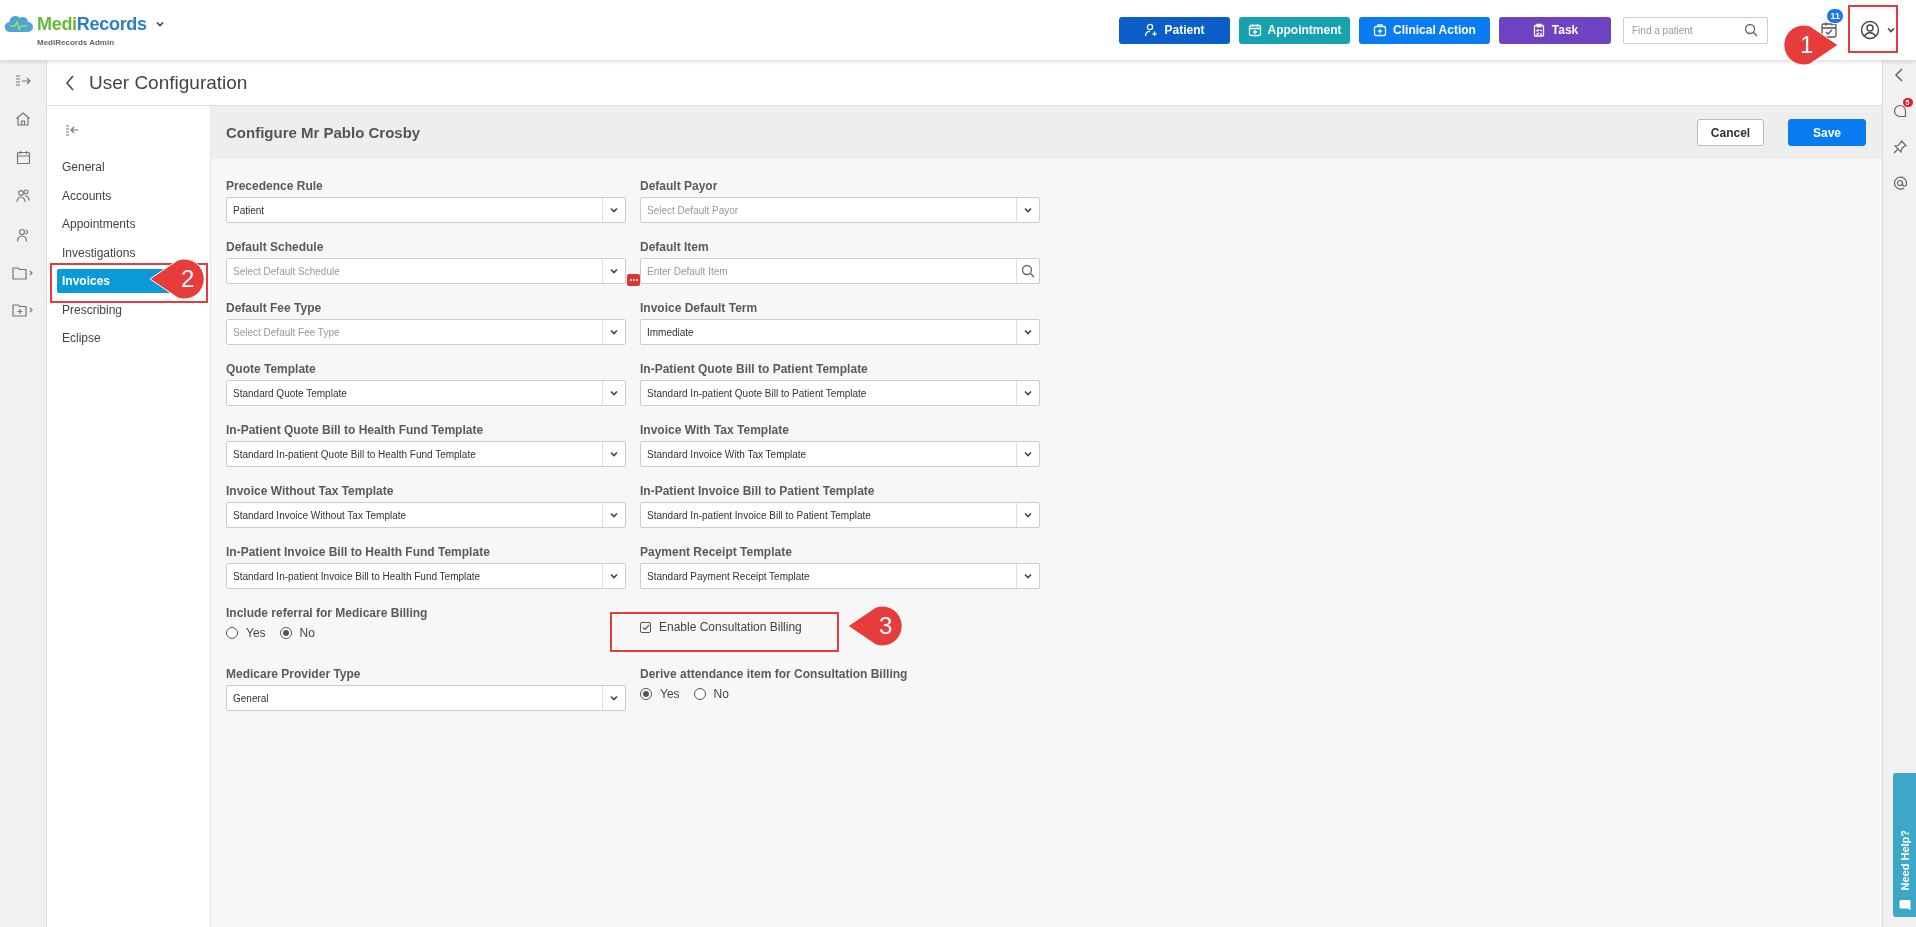 This screenshot has height=927, width=1916. I want to click on save-button: Save, so click(1827, 132).